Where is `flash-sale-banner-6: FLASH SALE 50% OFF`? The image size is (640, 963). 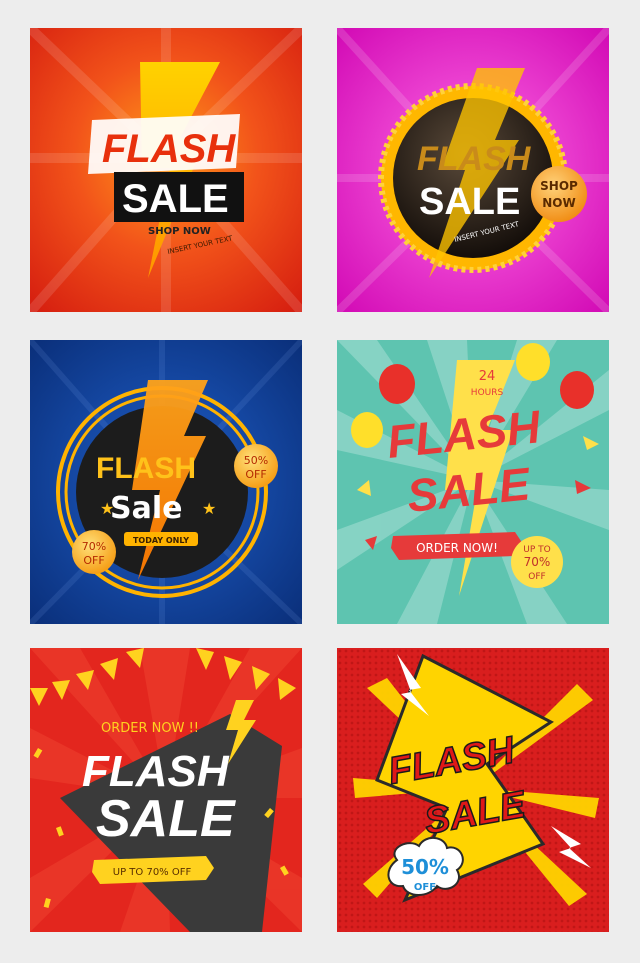 flash-sale-banner-6: FLASH SALE 50% OFF is located at coordinates (473, 790).